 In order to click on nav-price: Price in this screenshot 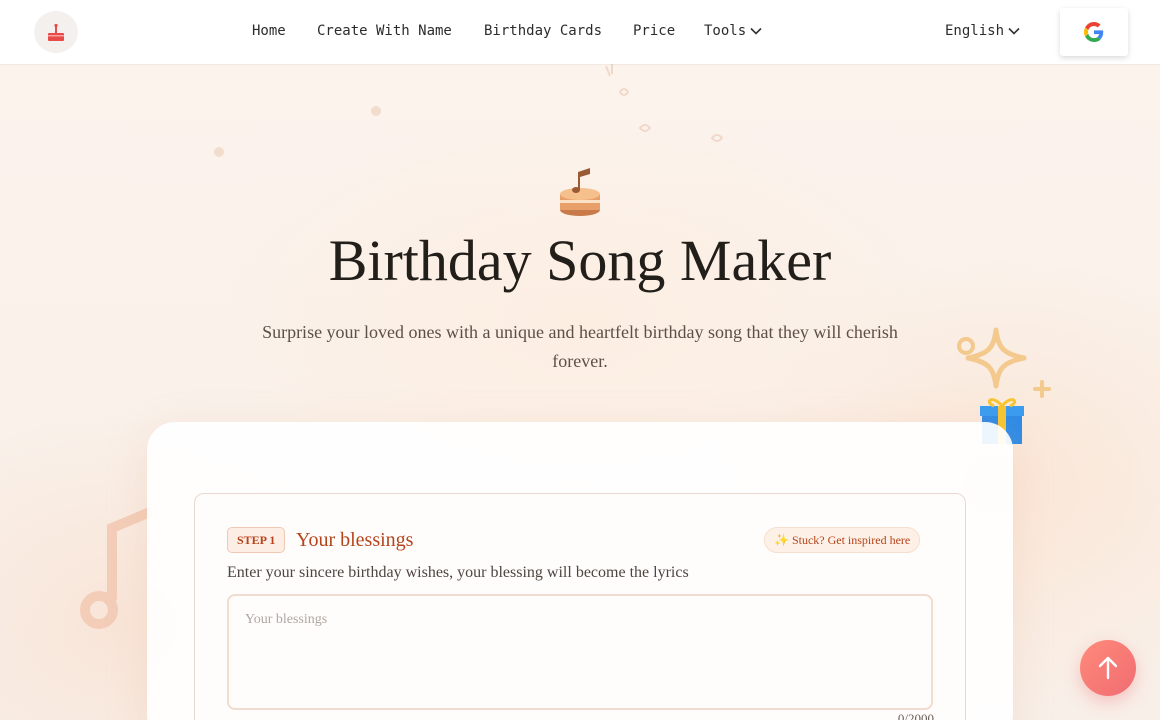, I will do `click(654, 31)`.